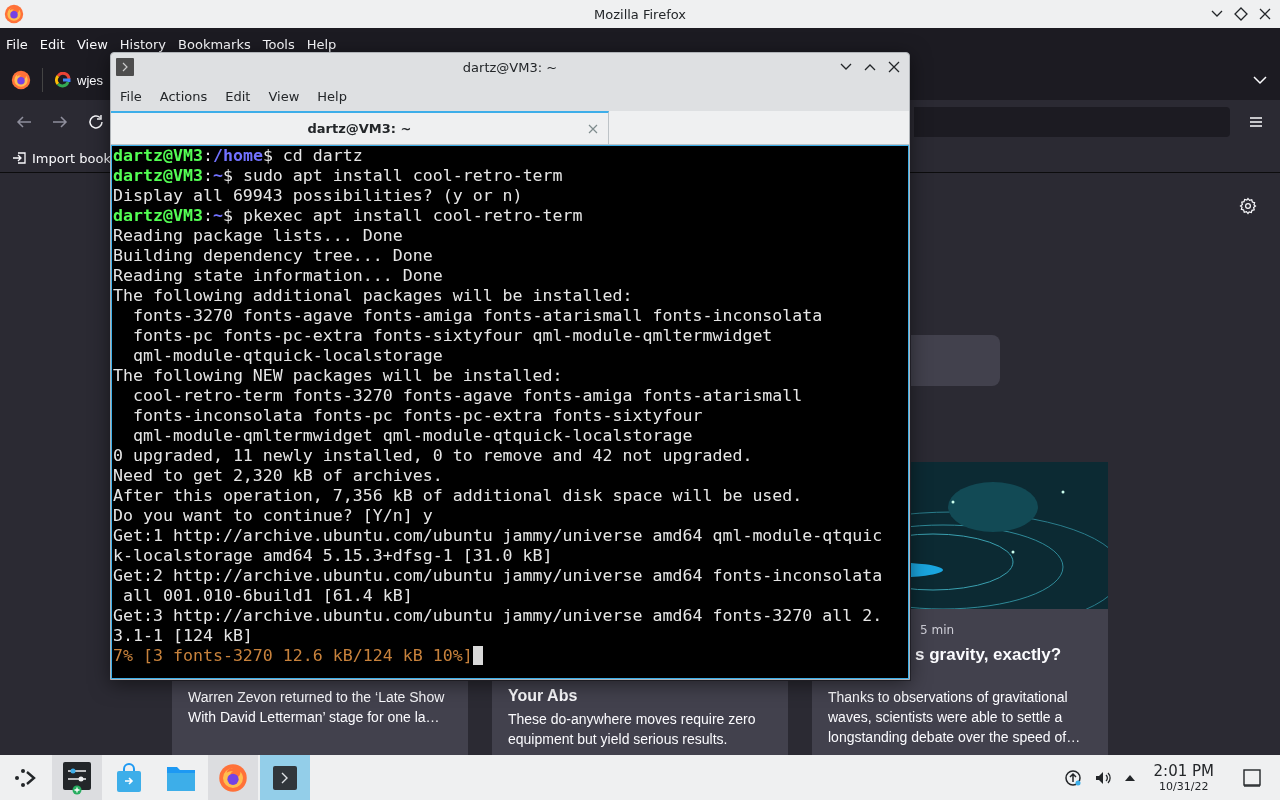  I want to click on card-header: 5 min s gravity, exactly?, so click(1009, 645).